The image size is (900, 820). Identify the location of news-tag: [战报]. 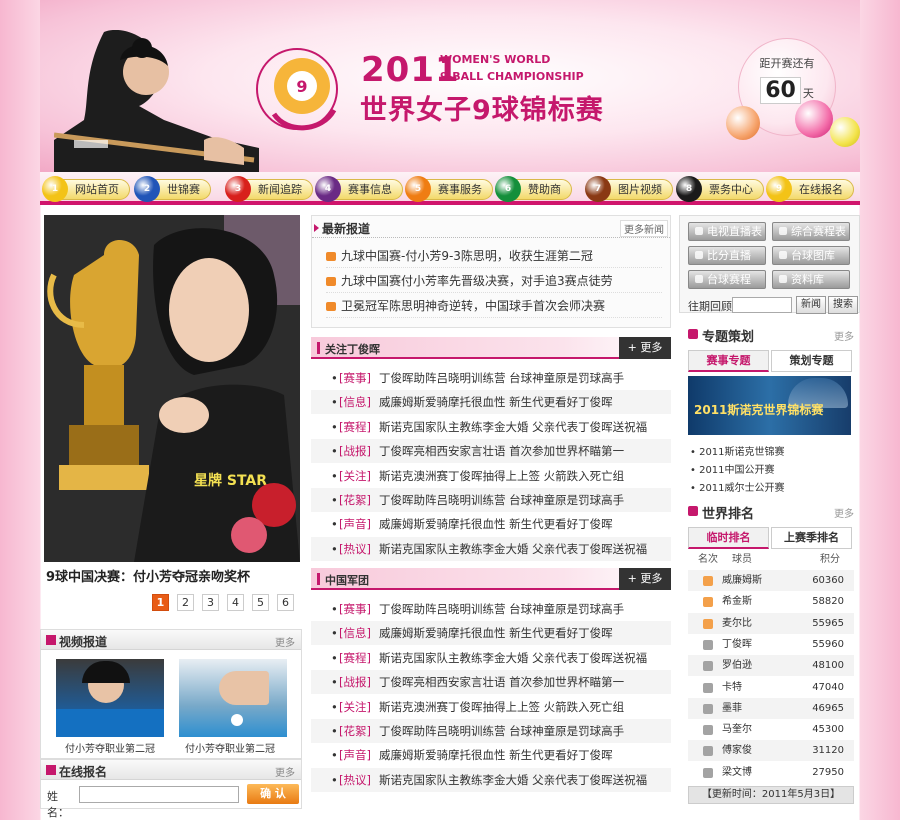
(355, 451).